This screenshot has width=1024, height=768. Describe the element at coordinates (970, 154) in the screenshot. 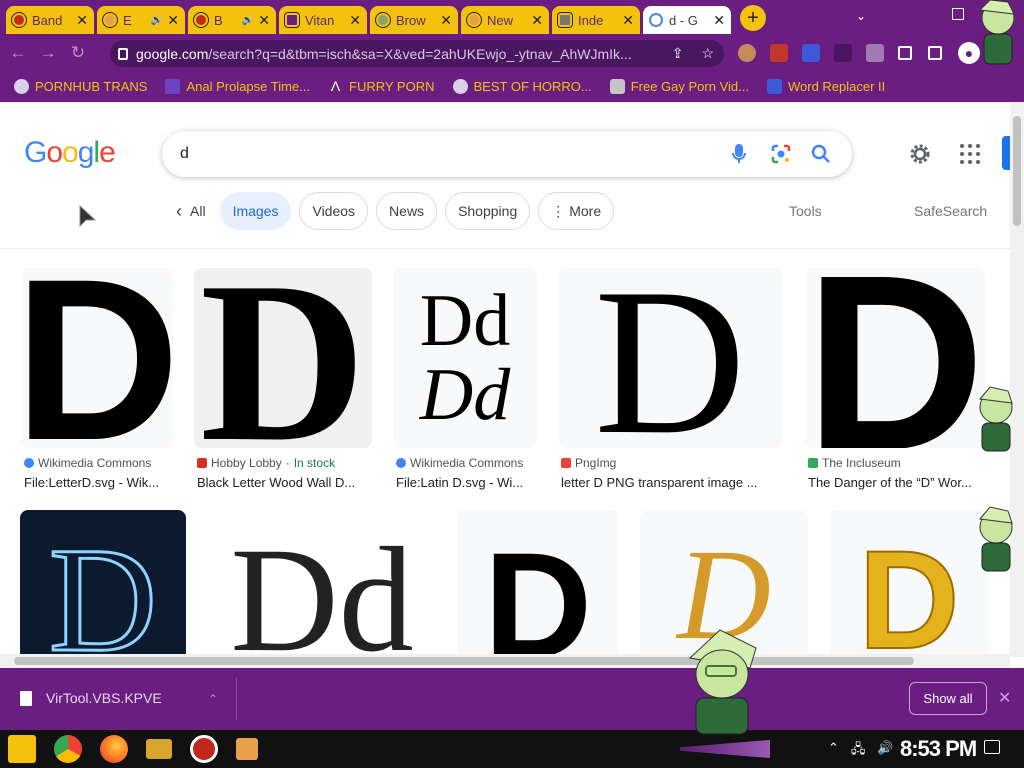

I see `google-apps-grid-icon` at that location.